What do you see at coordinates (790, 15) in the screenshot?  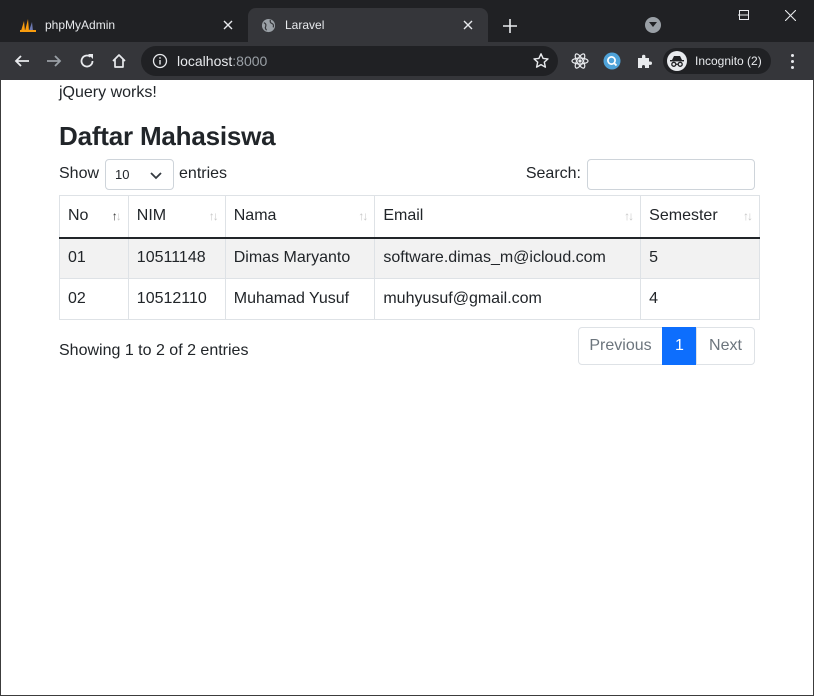 I see `window-close-icon` at bounding box center [790, 15].